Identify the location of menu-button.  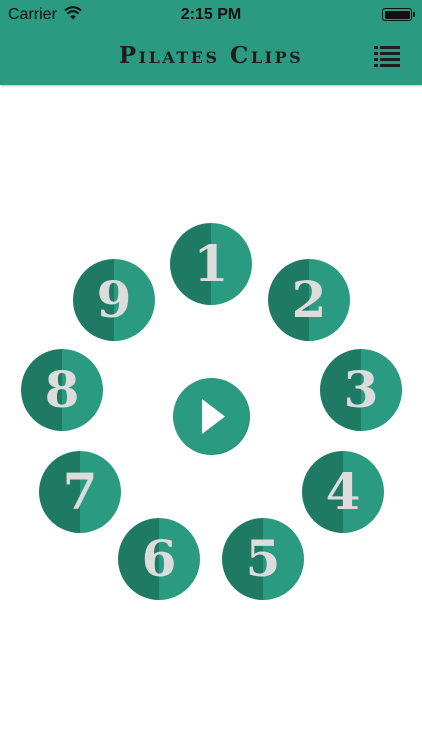
(387, 56).